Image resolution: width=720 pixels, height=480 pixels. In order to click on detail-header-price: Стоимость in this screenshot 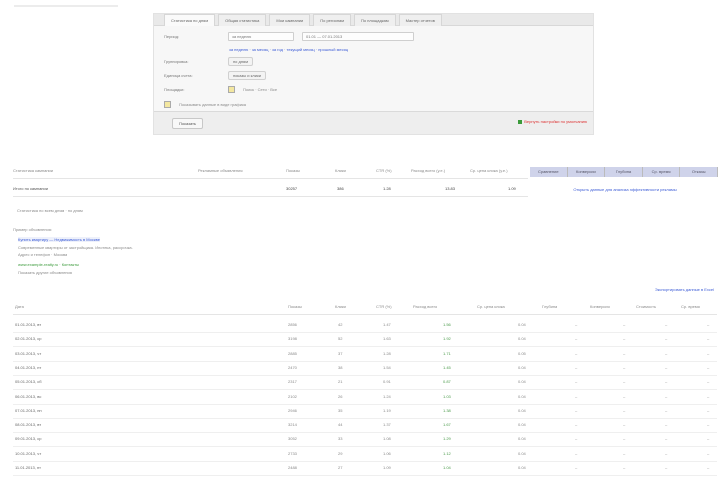, I will do `click(646, 306)`.